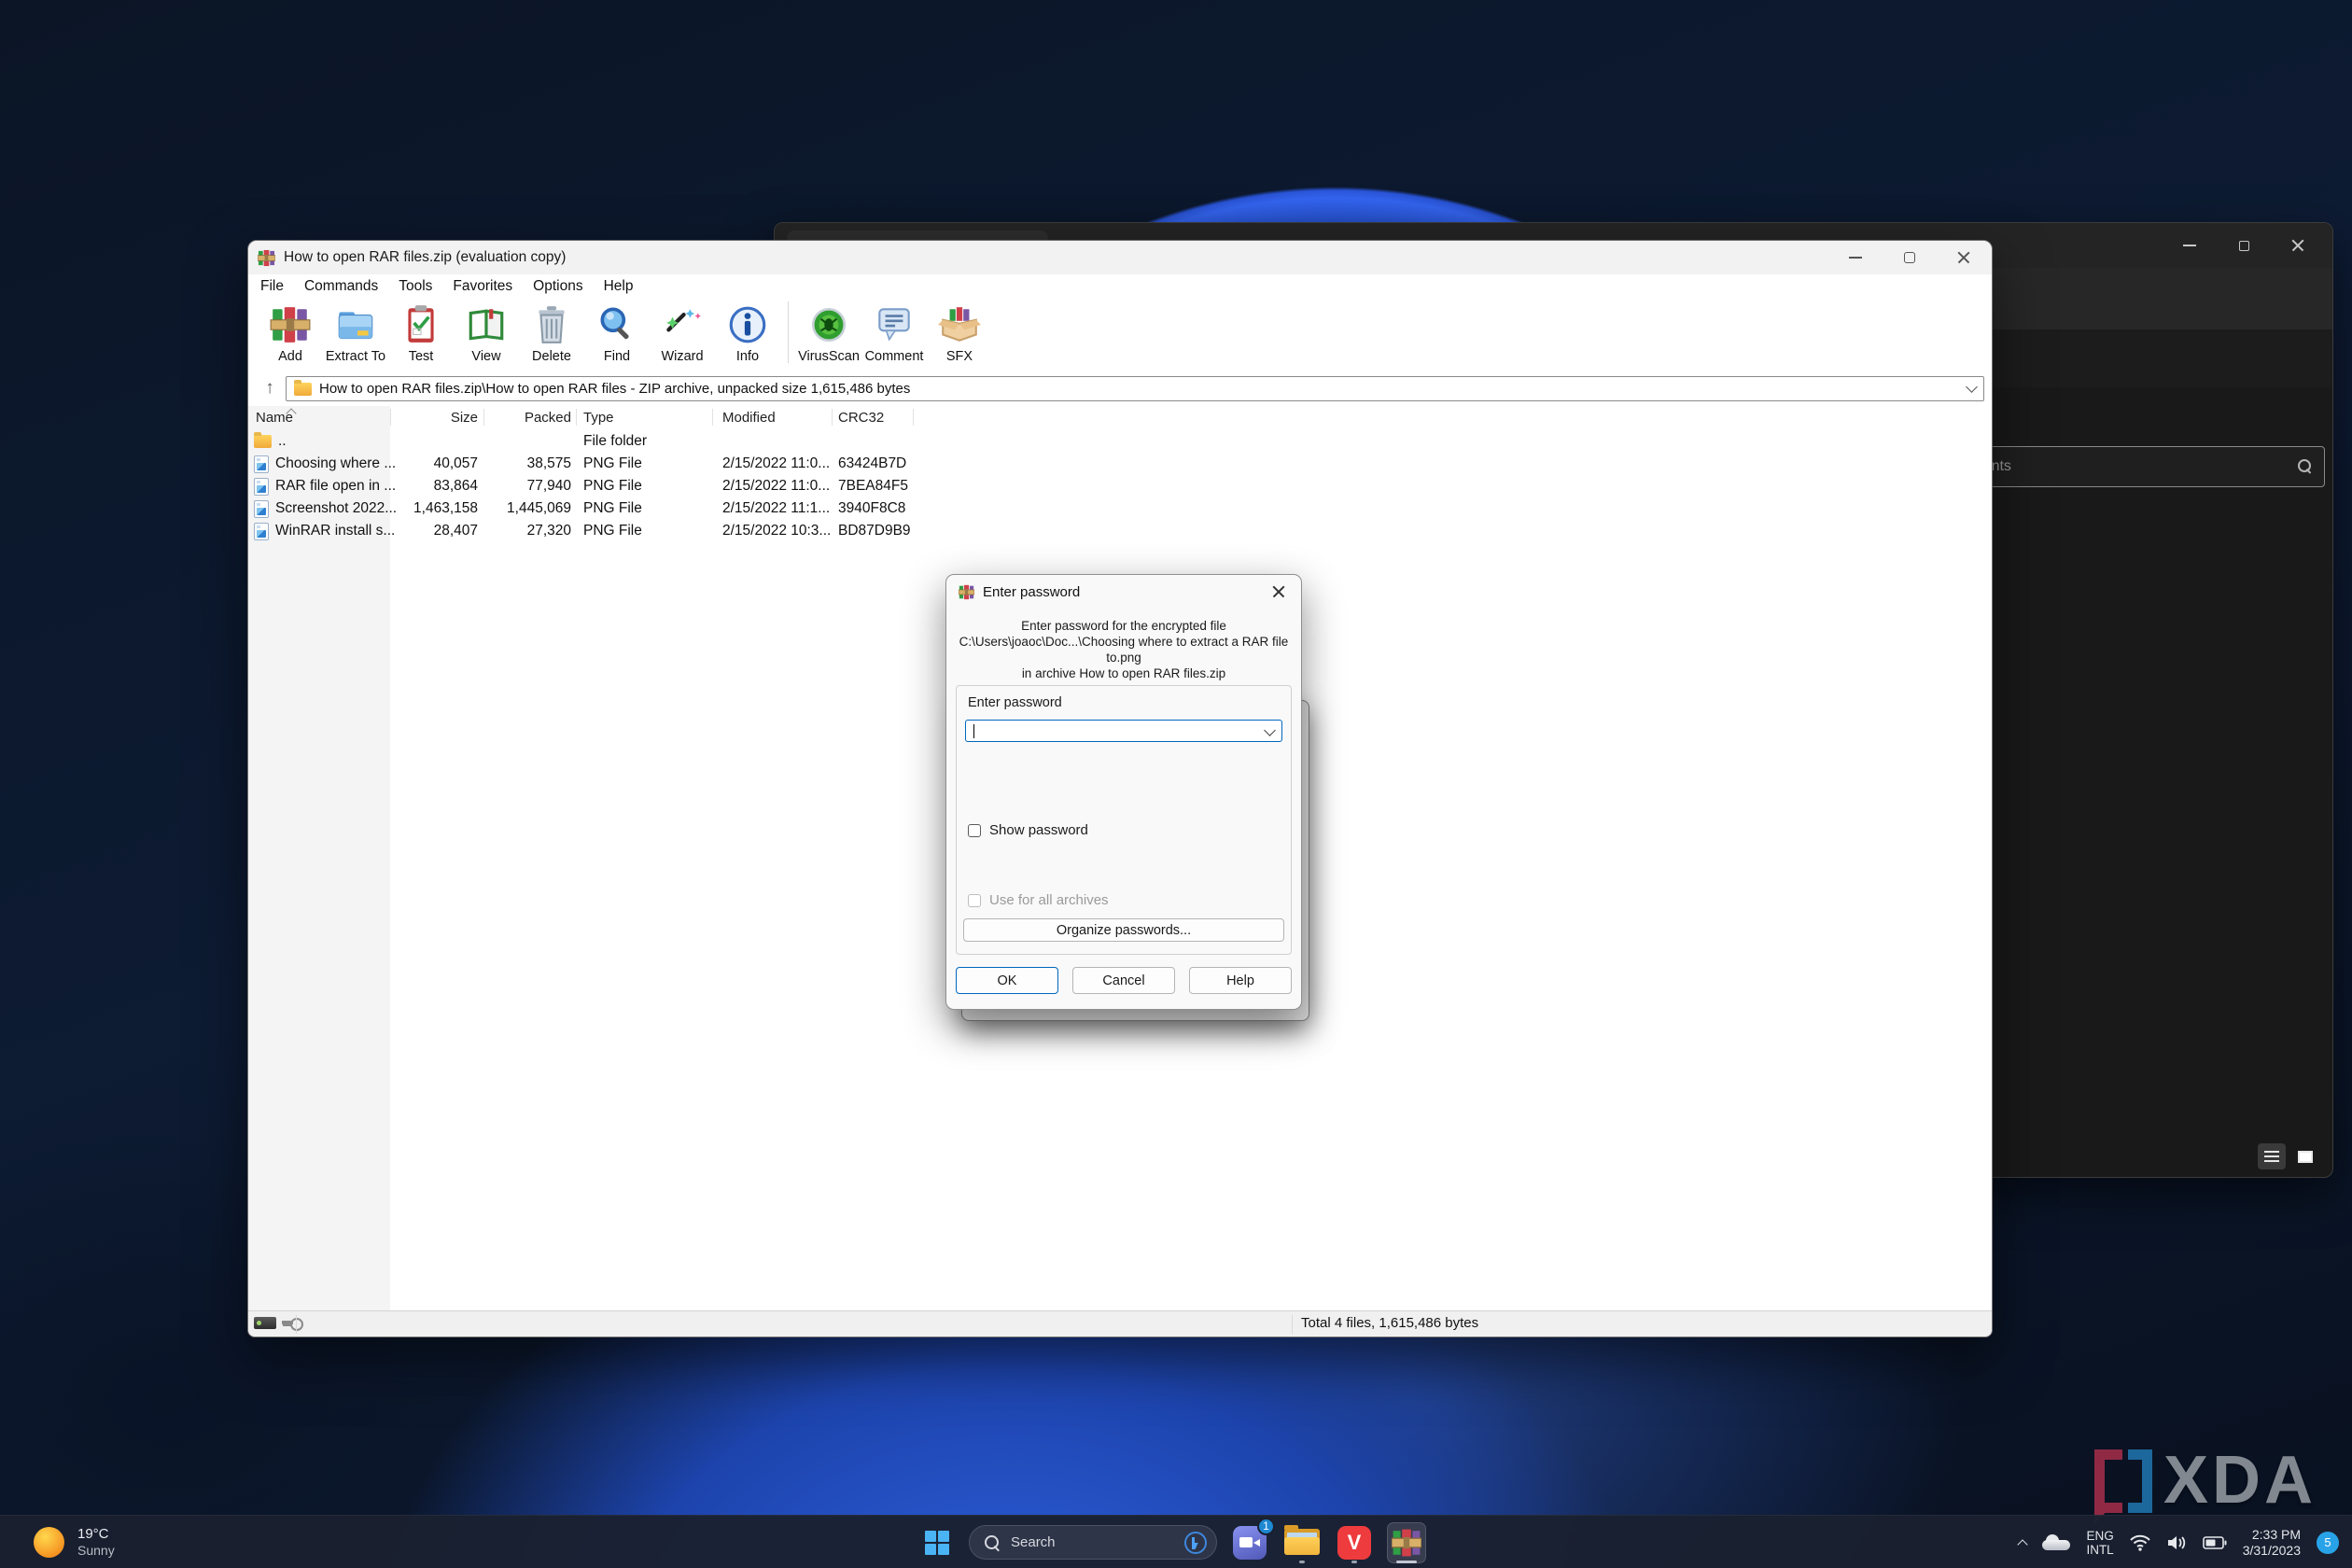 The width and height of the screenshot is (2352, 1568). What do you see at coordinates (1390, 1323) in the screenshot?
I see `status-total: Total 4 files, 1,615,486 bytes` at bounding box center [1390, 1323].